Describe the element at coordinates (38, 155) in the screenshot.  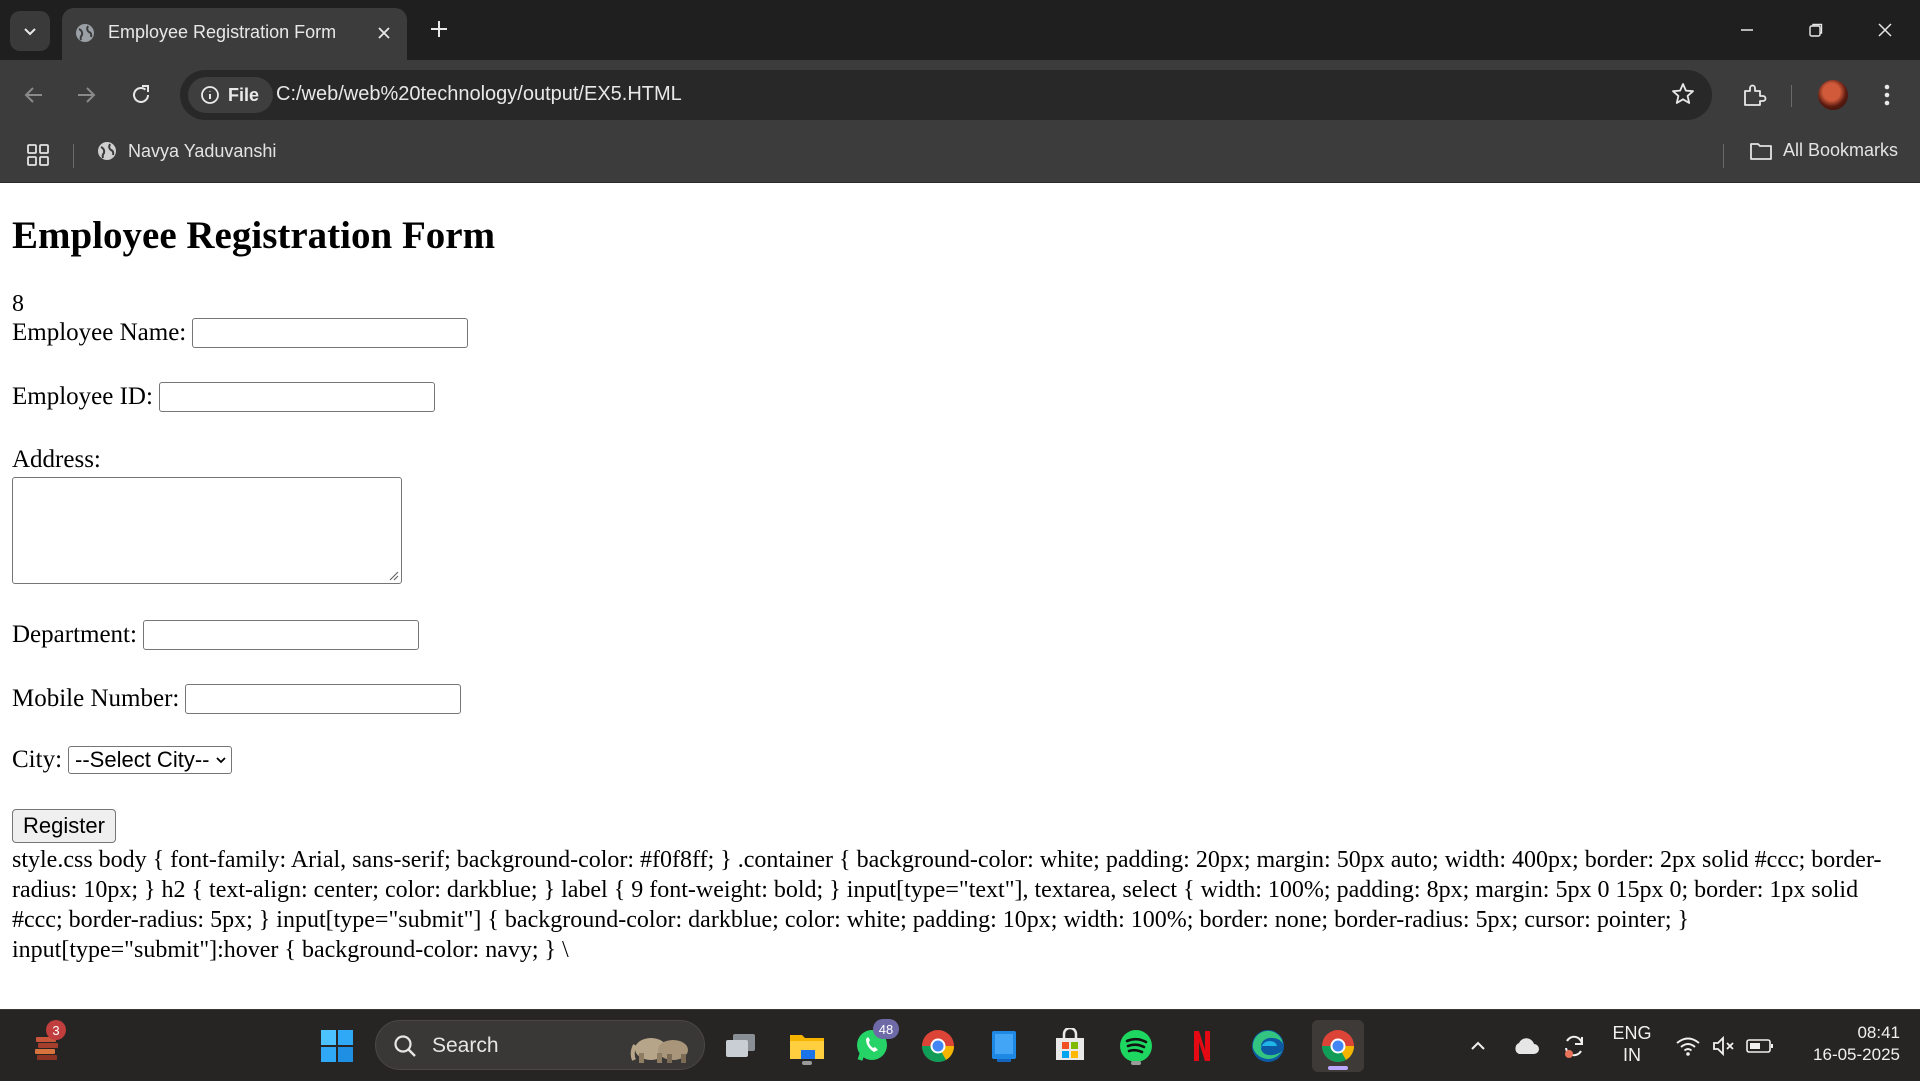
I see `apps-icon` at that location.